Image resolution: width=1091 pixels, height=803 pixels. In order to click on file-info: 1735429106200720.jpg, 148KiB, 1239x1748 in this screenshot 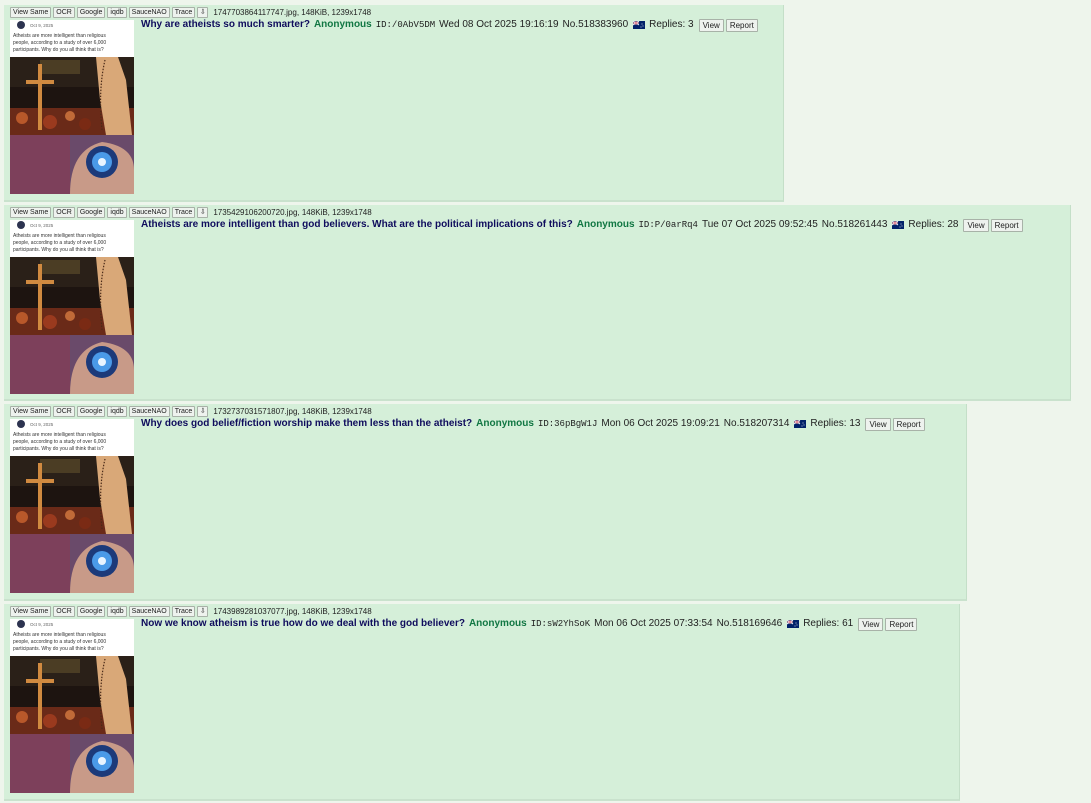, I will do `click(292, 212)`.